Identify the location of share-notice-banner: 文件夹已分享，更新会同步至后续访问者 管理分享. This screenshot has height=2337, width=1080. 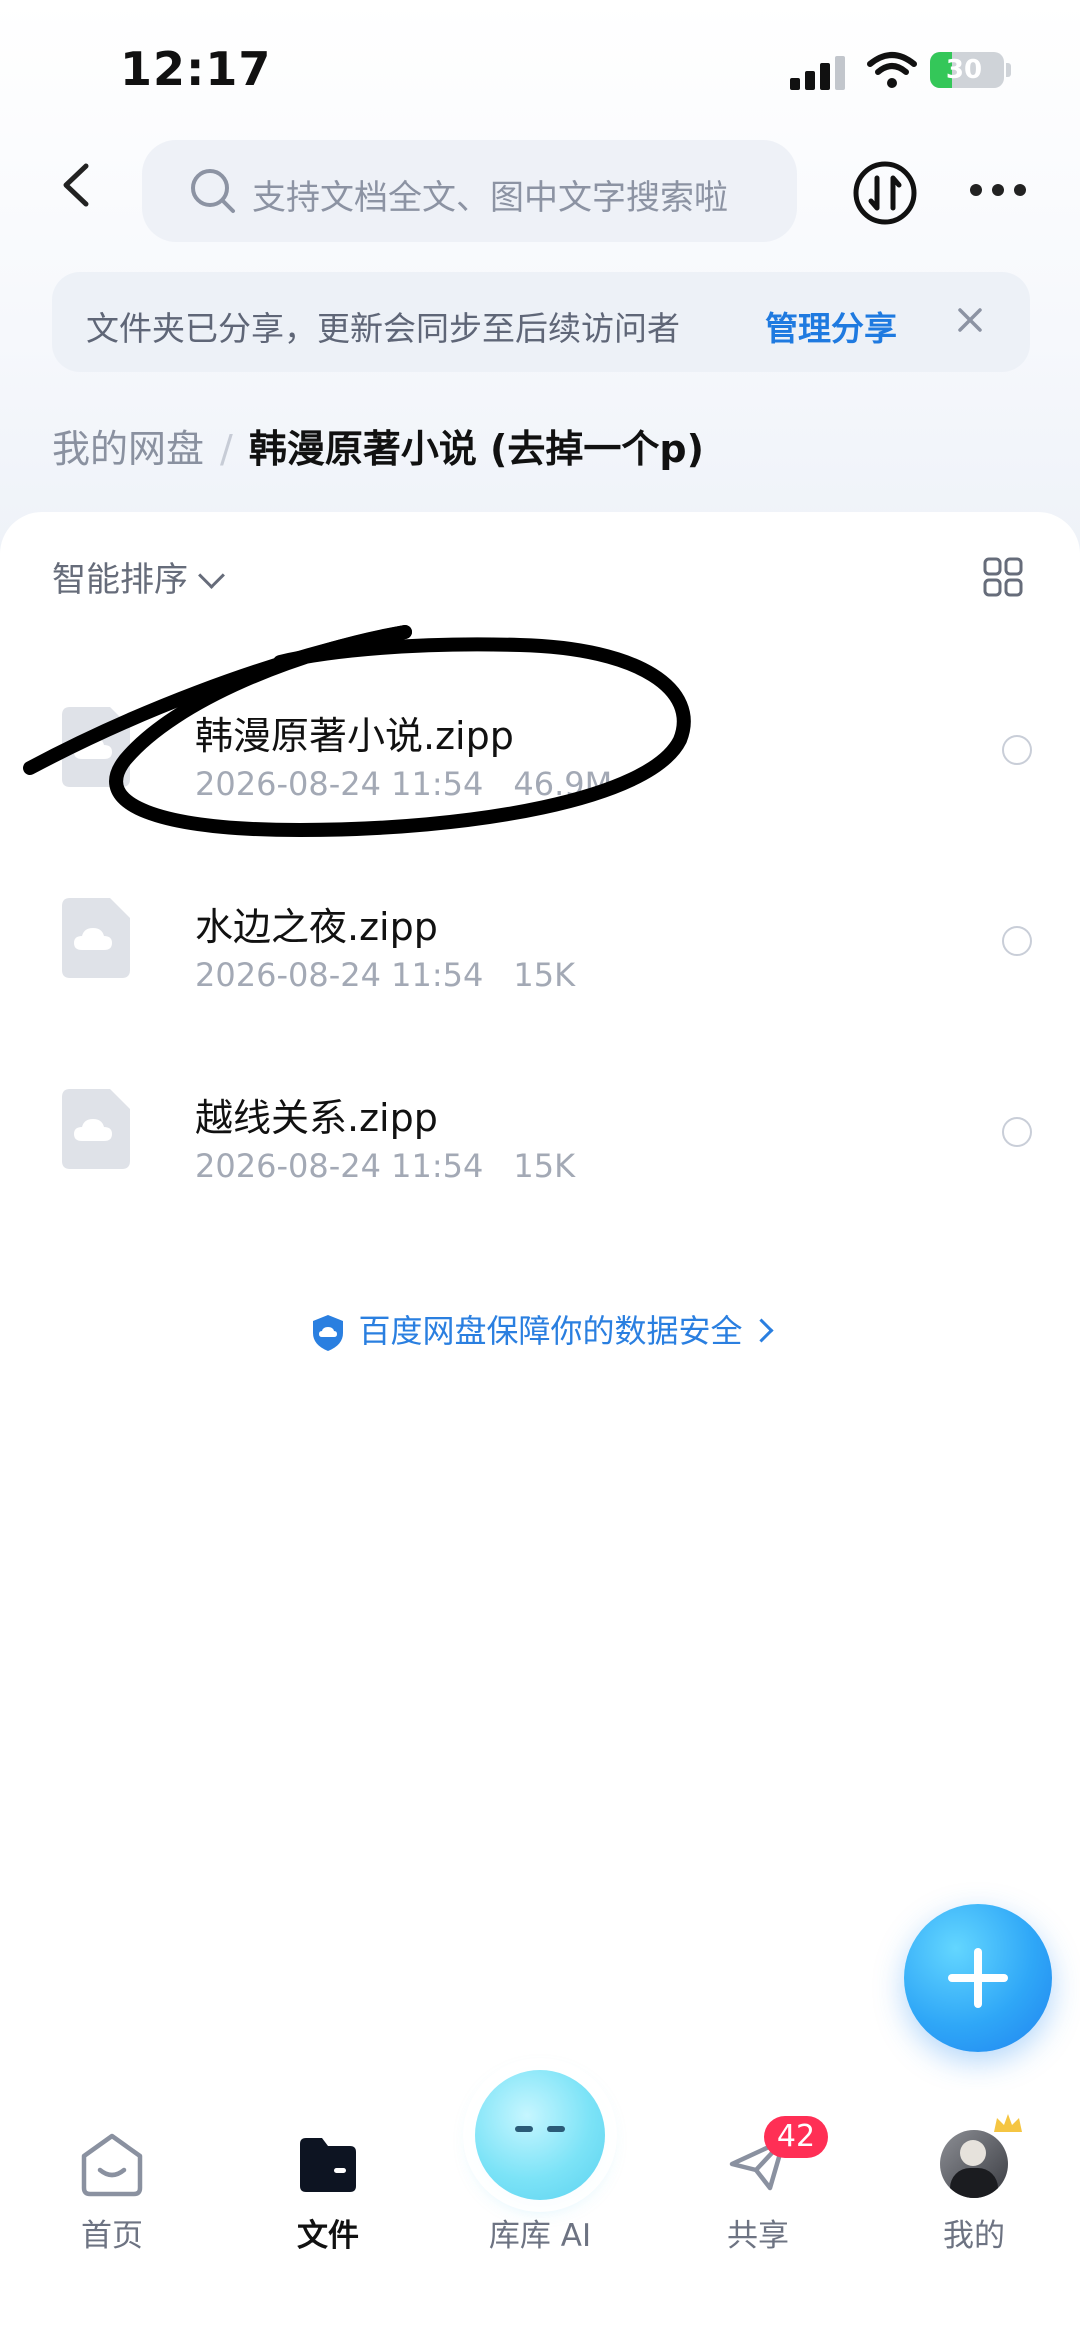
(541, 322).